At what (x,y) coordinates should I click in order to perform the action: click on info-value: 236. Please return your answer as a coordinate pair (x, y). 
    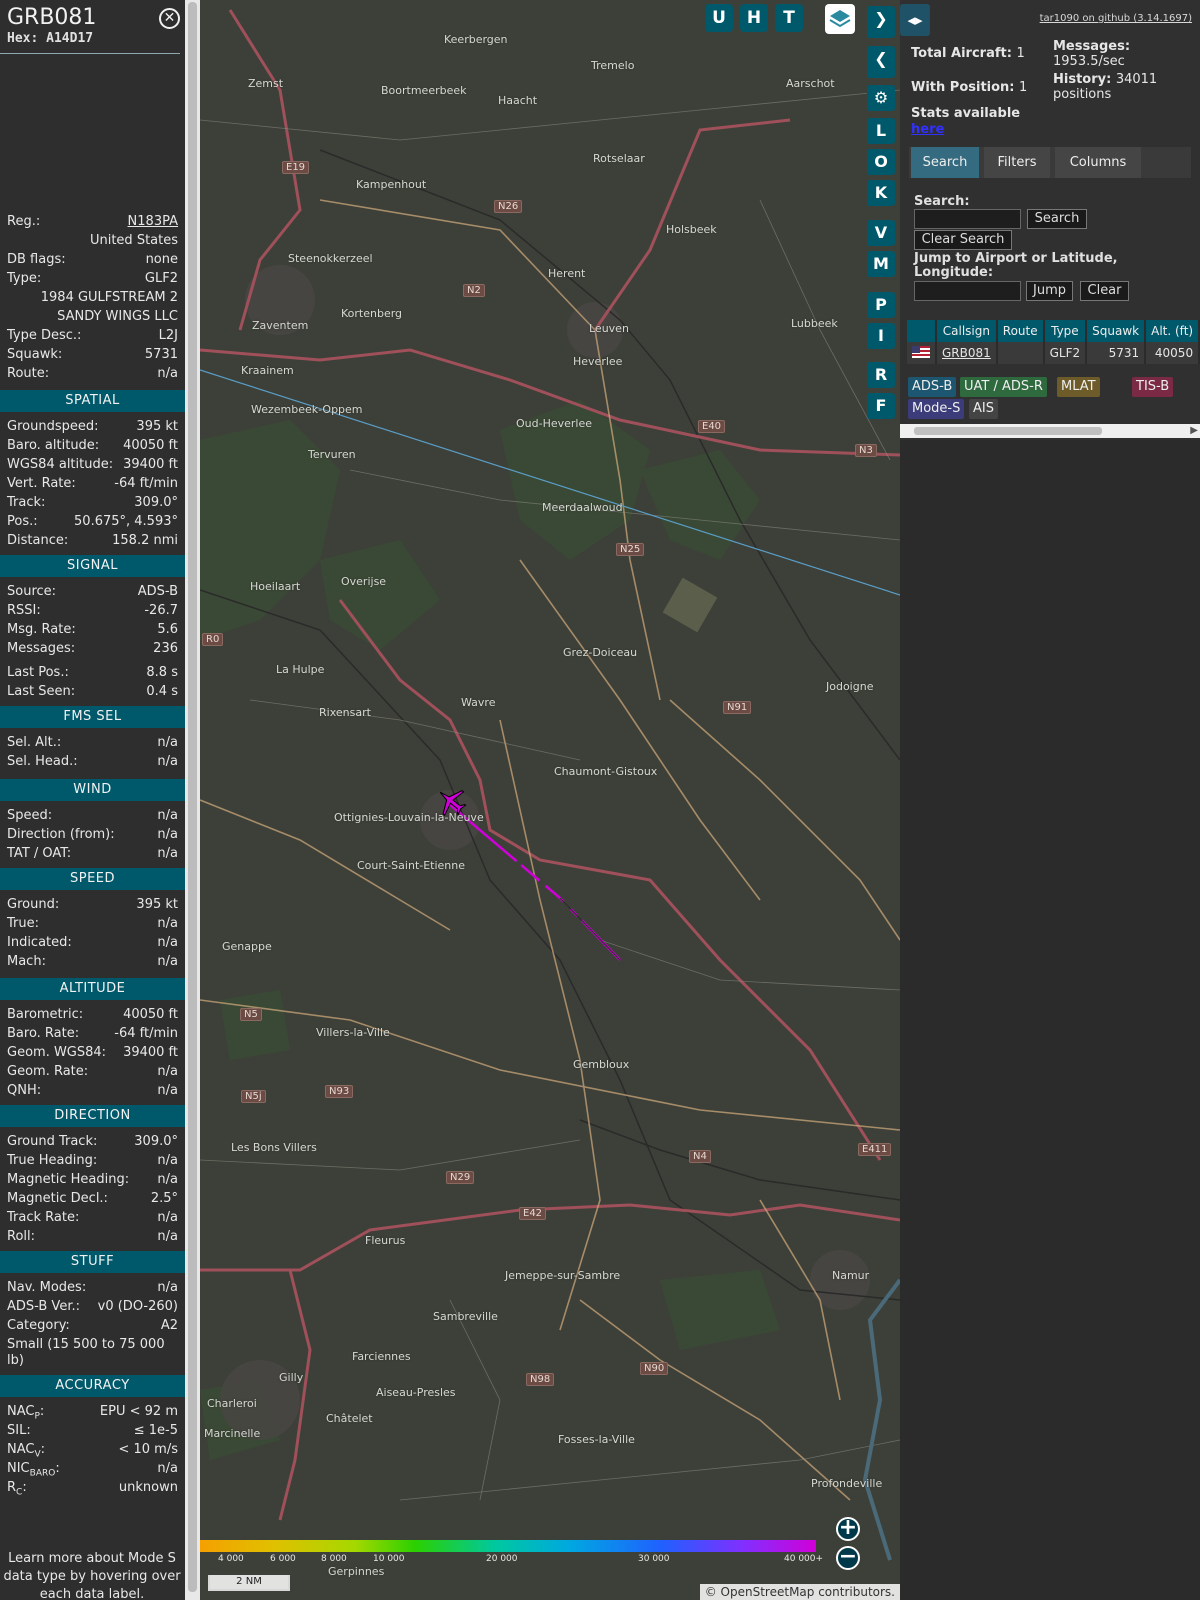
    Looking at the image, I should click on (165, 648).